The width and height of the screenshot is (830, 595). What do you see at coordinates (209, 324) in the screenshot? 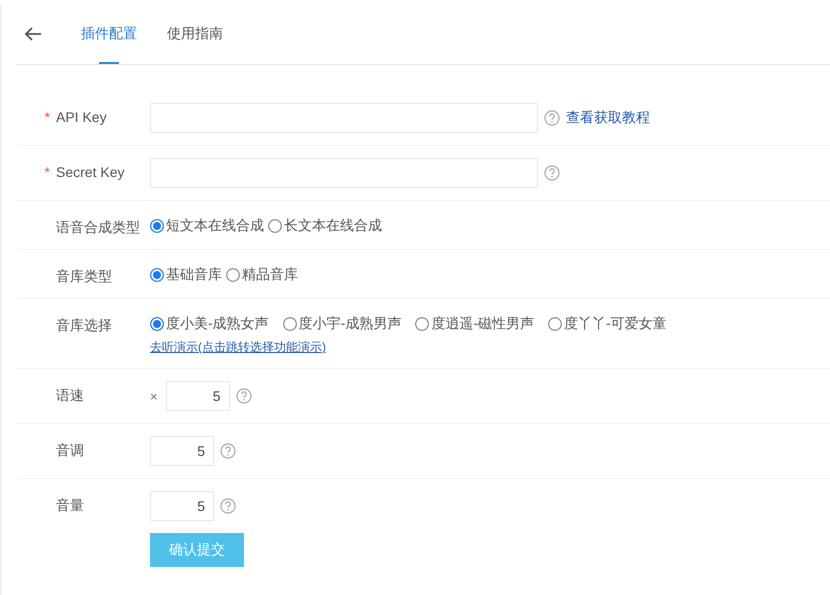
I see `radio-option: 度小美-成熟女声` at bounding box center [209, 324].